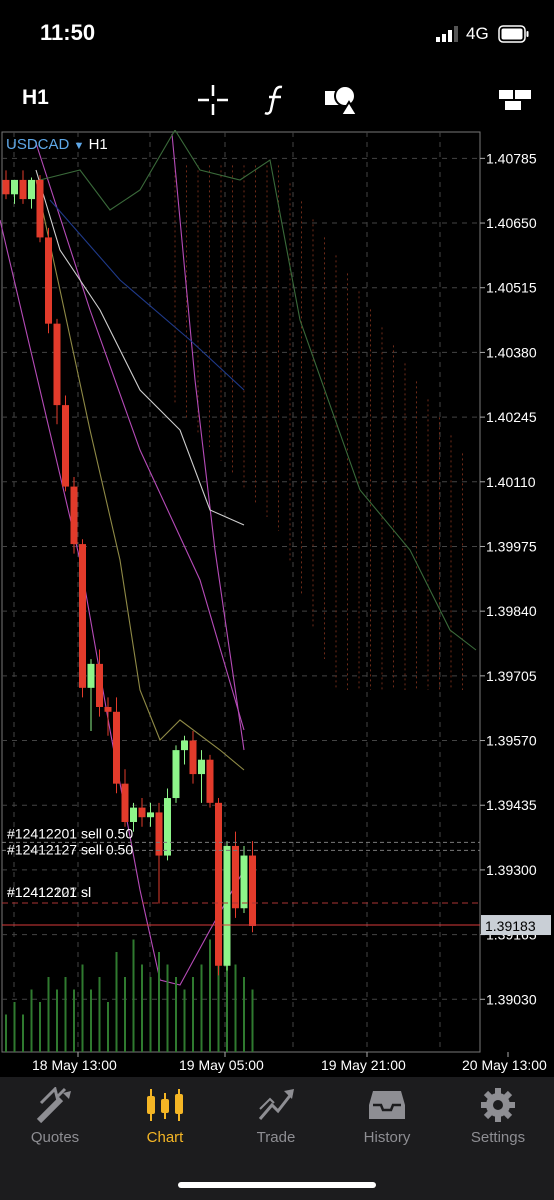  I want to click on chart-toolbar: H1, so click(277, 100).